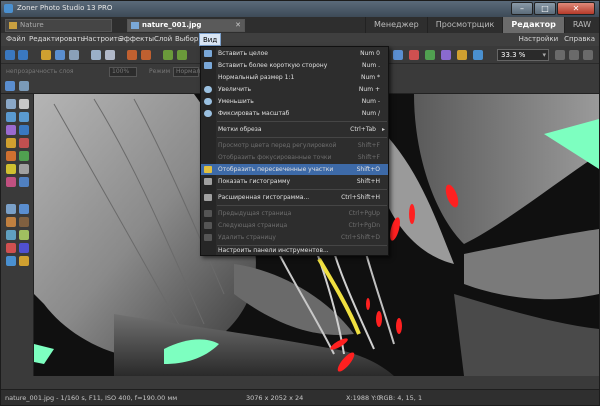  What do you see at coordinates (58, 25) in the screenshot?
I see `tab-nature: Nature` at bounding box center [58, 25].